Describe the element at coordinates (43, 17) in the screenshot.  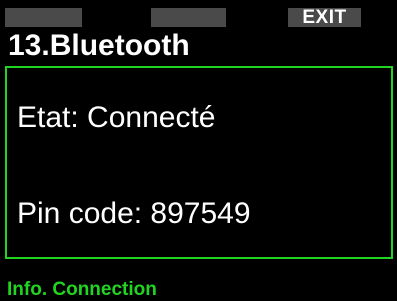
I see `left-softkey` at that location.